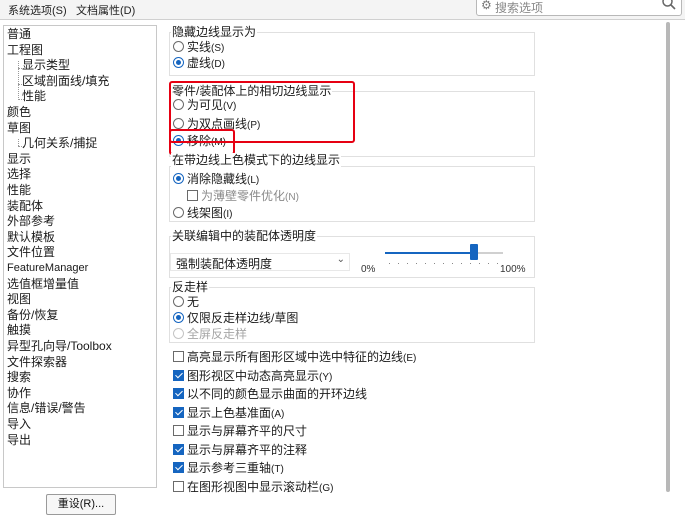 This screenshot has width=685, height=521. I want to click on checkbox-label: 显示参考三重轴, so click(229, 468).